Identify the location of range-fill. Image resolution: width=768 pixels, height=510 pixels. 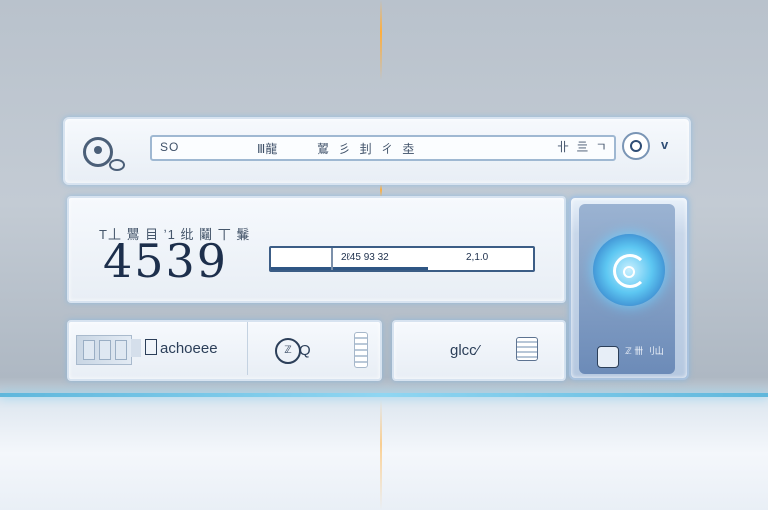
(350, 268).